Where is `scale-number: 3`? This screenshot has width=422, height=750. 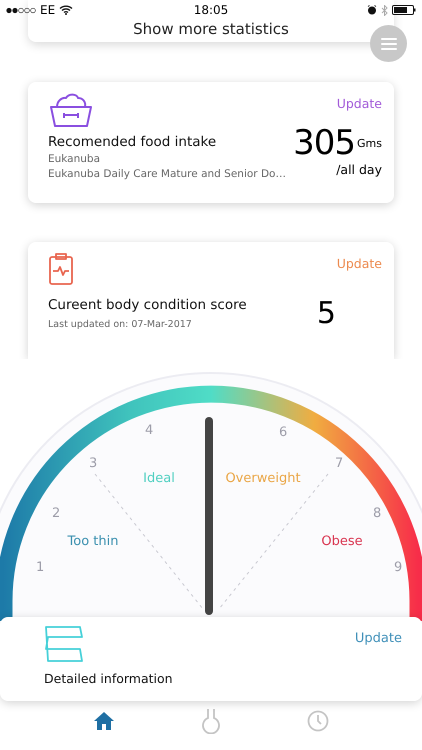 scale-number: 3 is located at coordinates (93, 463).